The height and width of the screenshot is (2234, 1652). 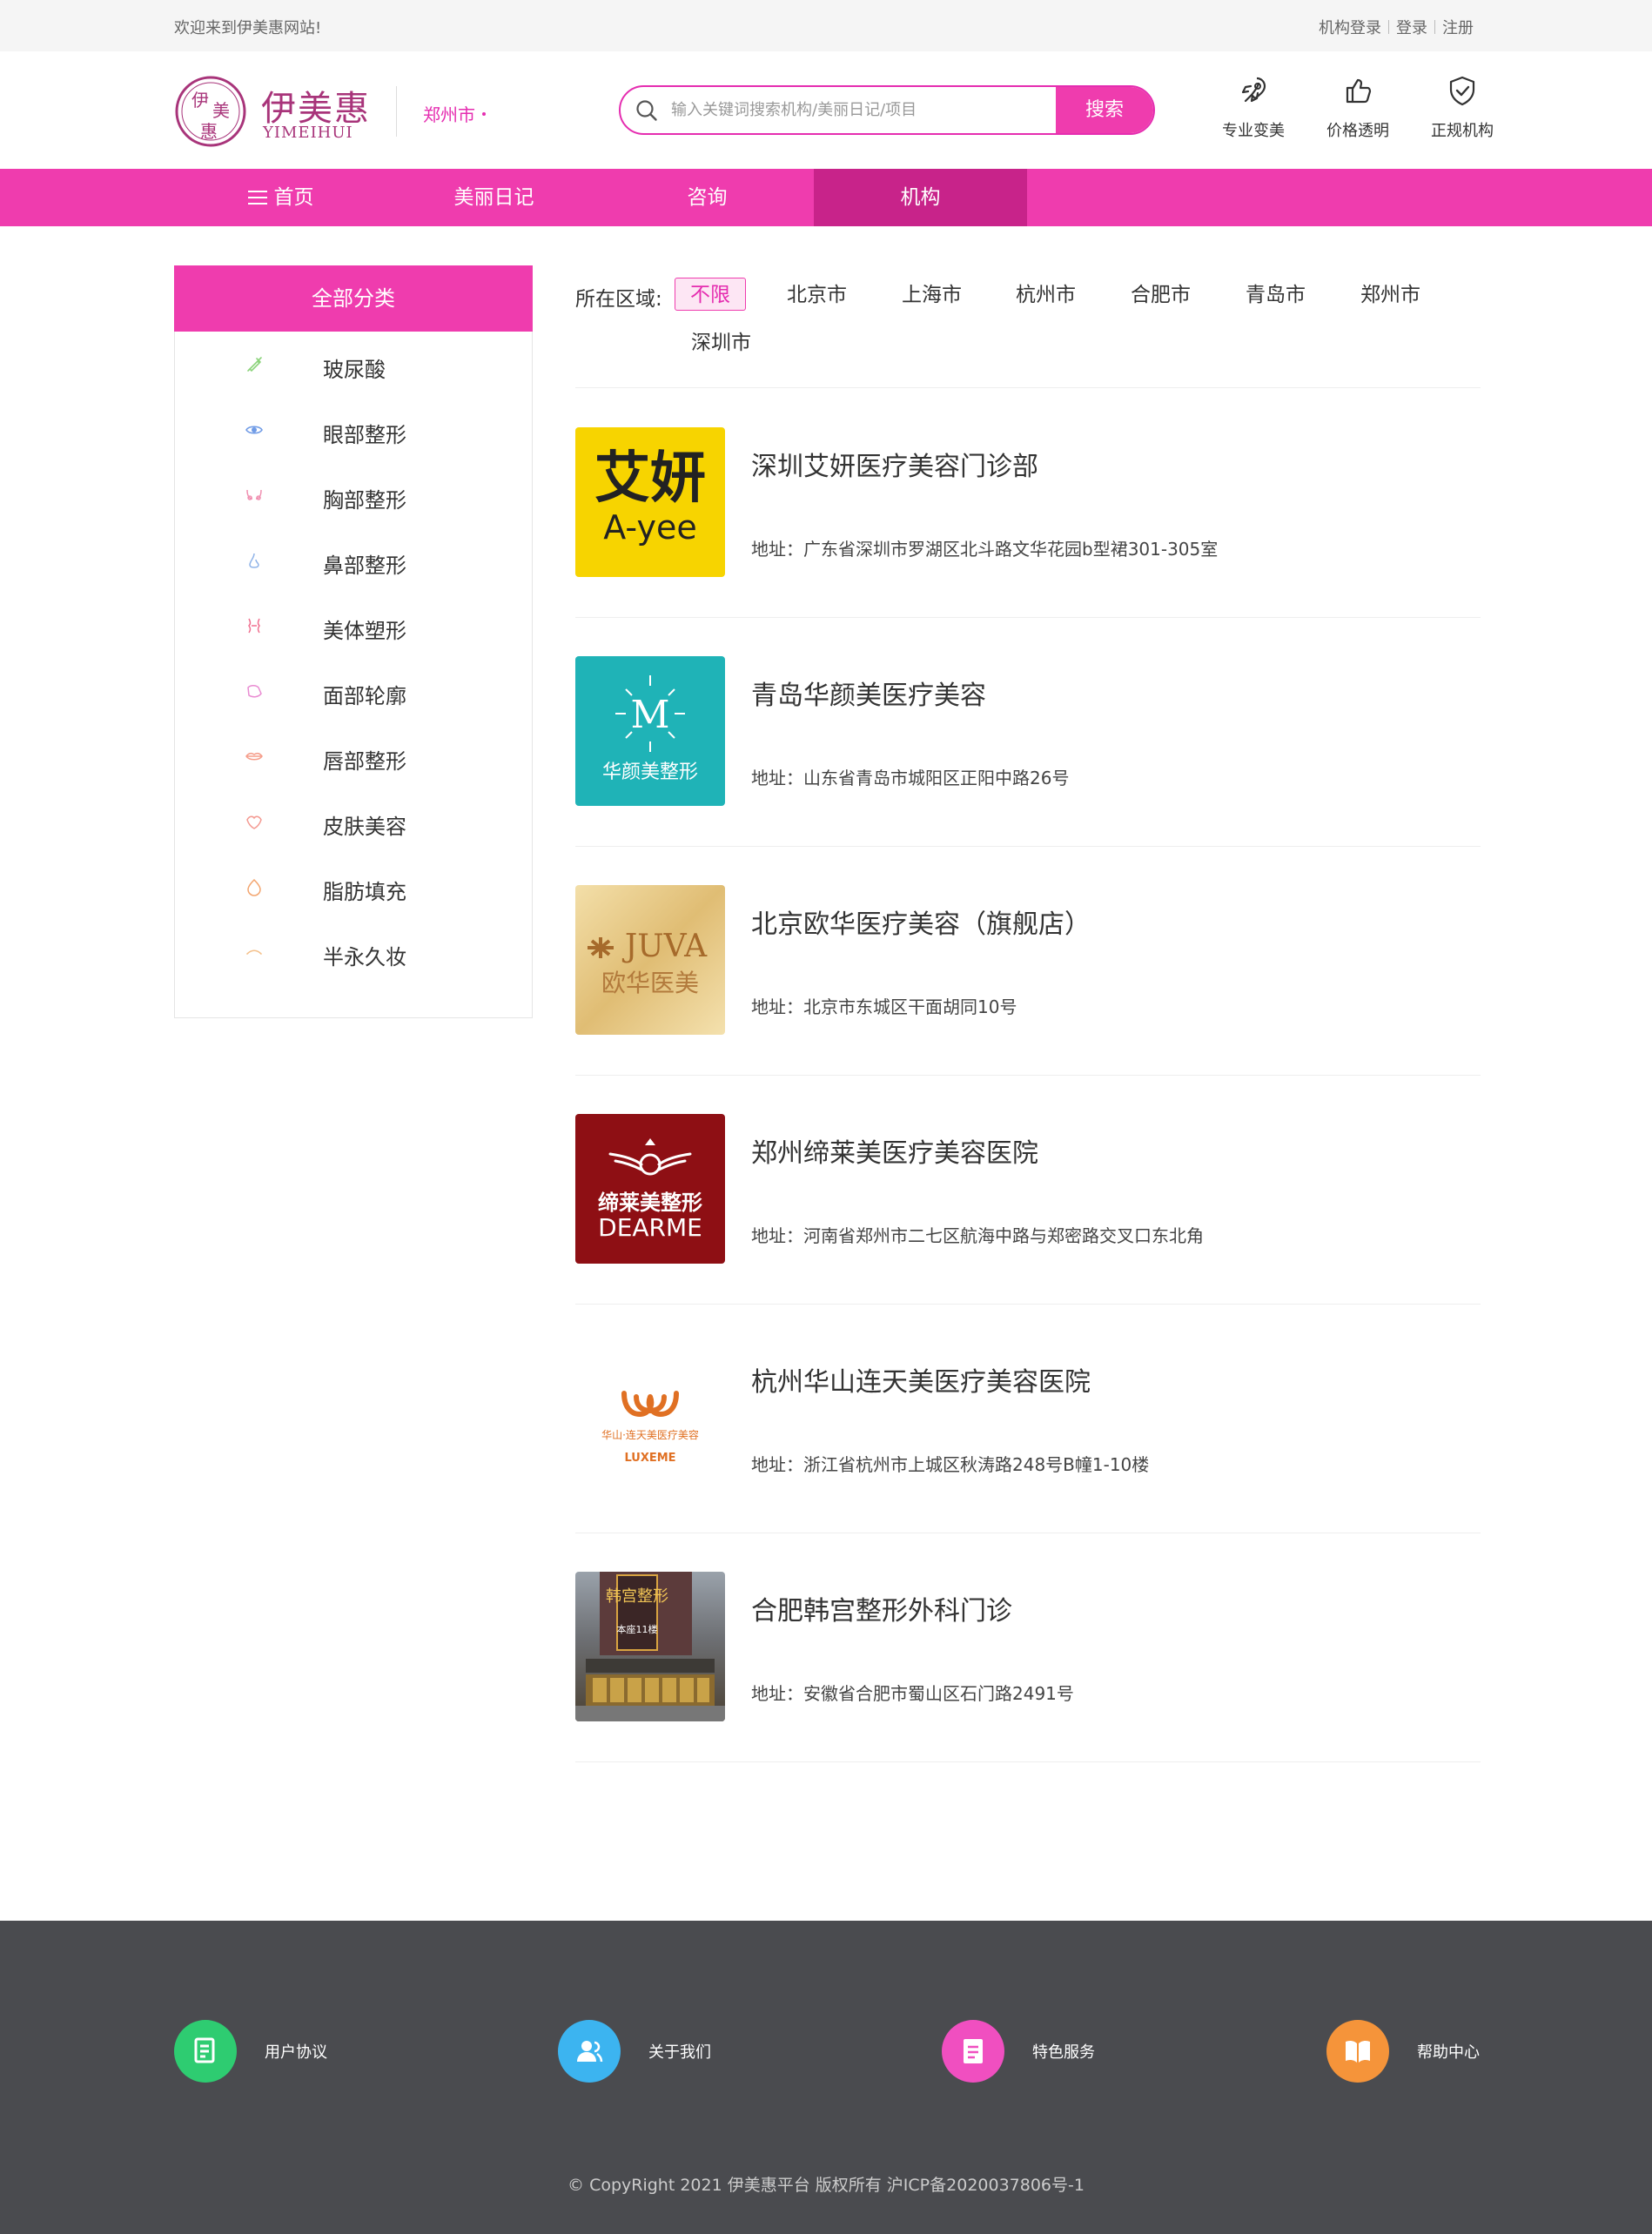 I want to click on footer-link-user-agreement: 用户协议, so click(x=251, y=2051).